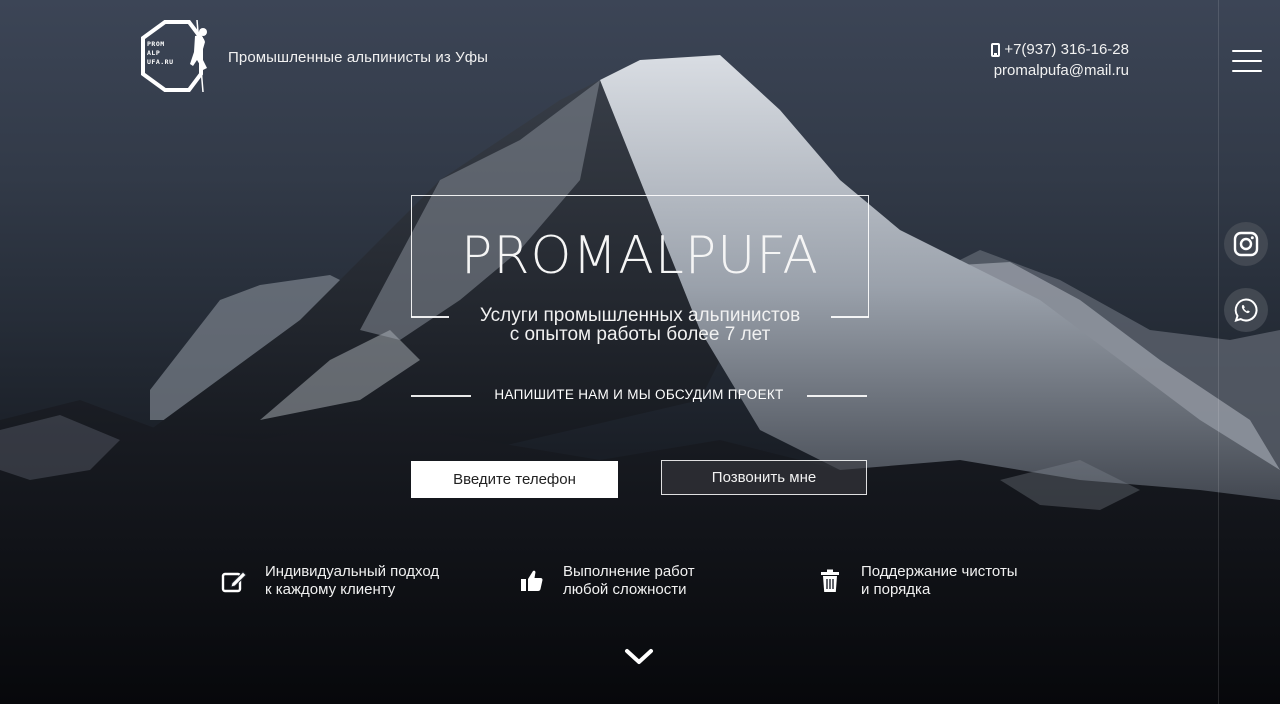  Describe the element at coordinates (764, 477) in the screenshot. I see `call-me-button: Позвонить мне` at that location.